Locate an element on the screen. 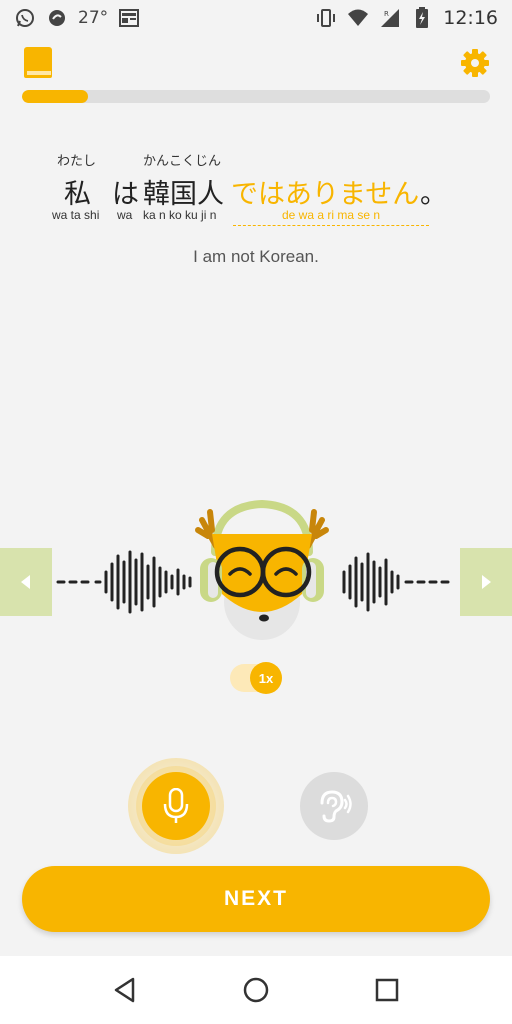 The height and width of the screenshot is (1024, 512). translation-text: I am not Korean. is located at coordinates (256, 256).